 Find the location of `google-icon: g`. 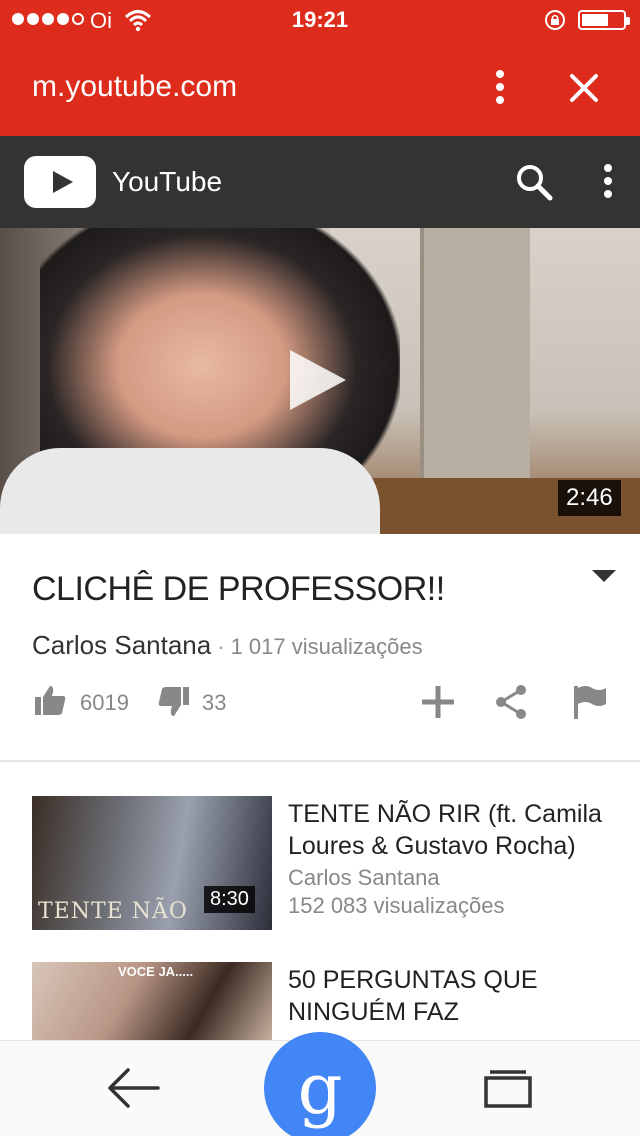

google-icon: g is located at coordinates (320, 1084).